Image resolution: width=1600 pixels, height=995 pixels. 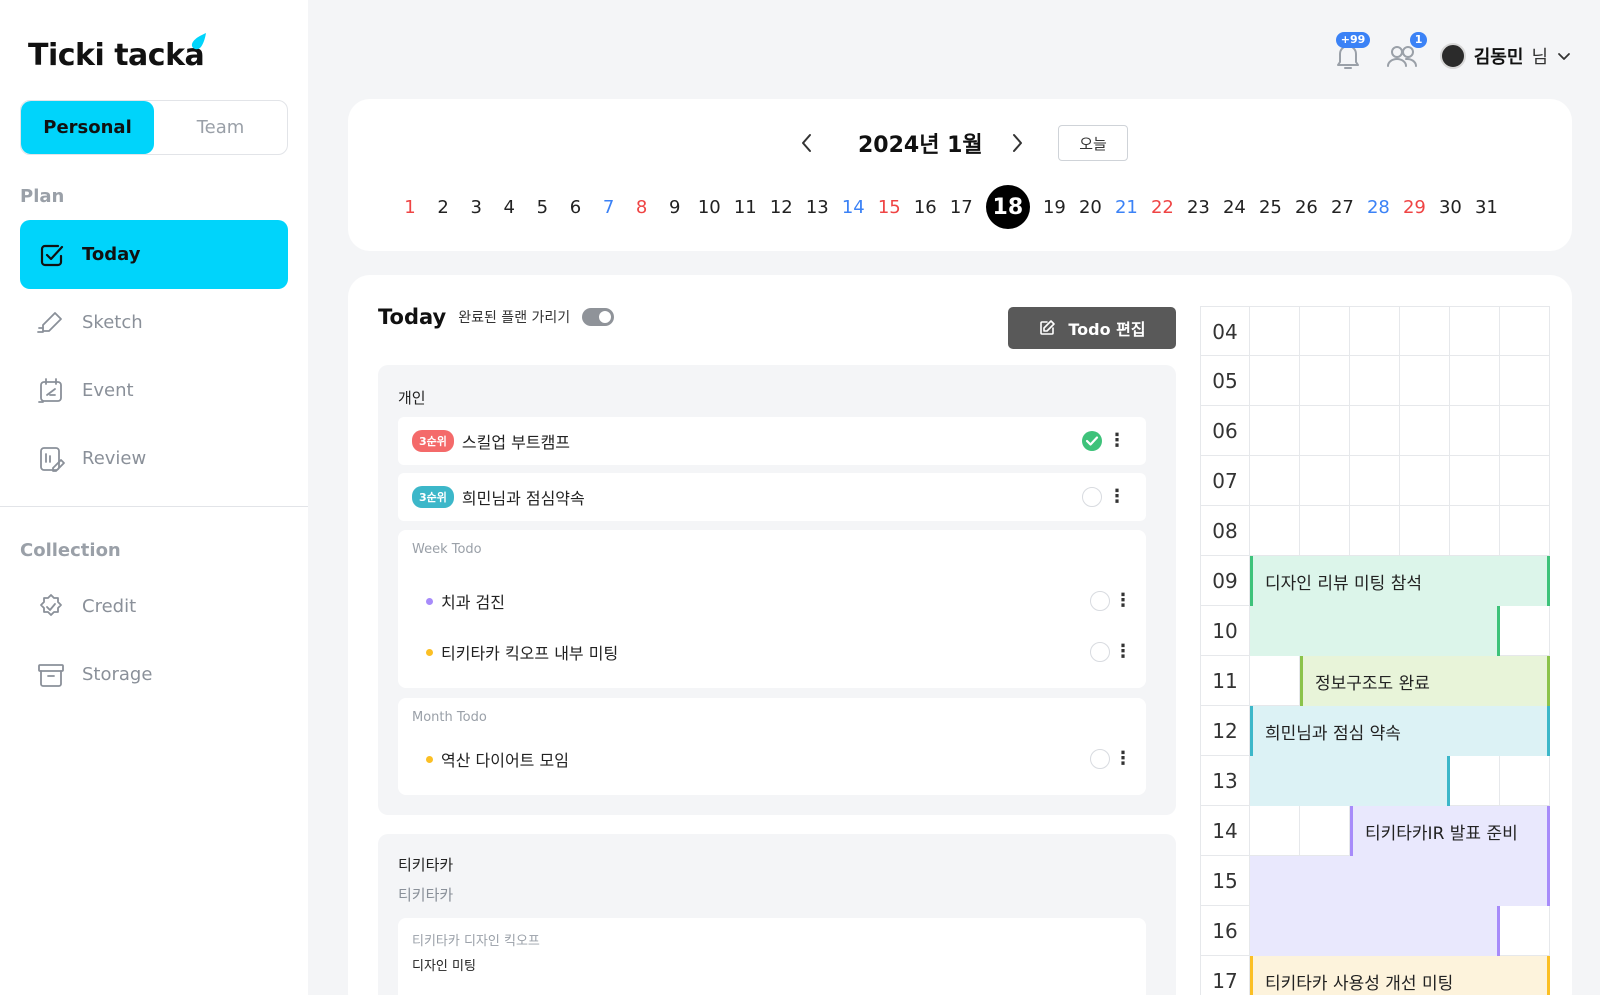 What do you see at coordinates (1092, 328) in the screenshot?
I see `todo-edit-button: Todo 편집` at bounding box center [1092, 328].